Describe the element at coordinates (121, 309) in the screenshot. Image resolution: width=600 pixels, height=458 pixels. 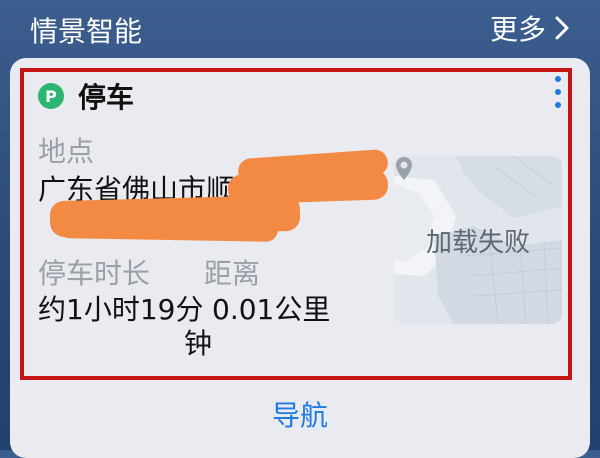
I see `duration-value: 约1小时19分` at that location.